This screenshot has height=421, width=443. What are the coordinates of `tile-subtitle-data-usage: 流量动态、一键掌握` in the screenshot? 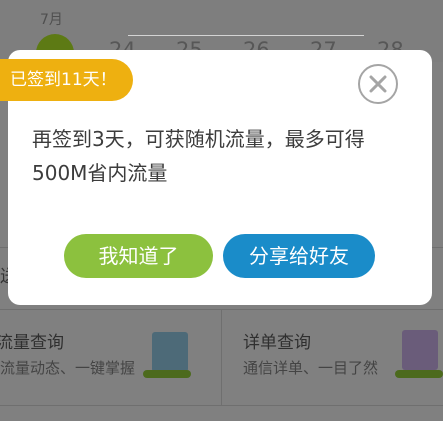 It's located at (68, 368).